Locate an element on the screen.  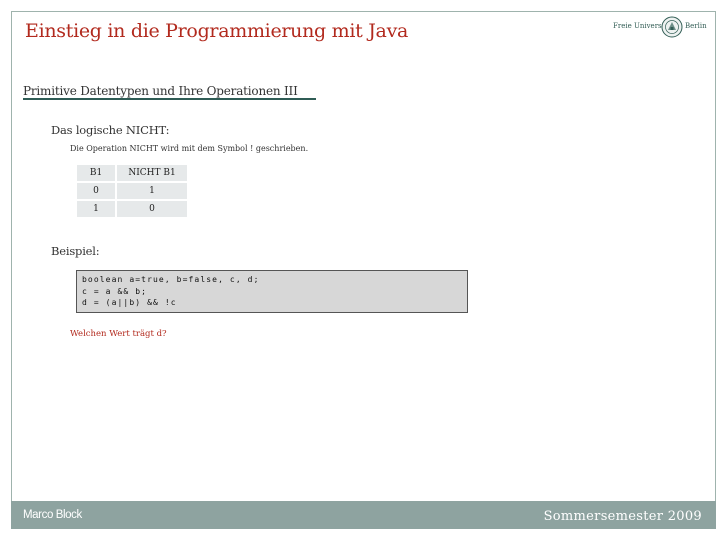
table-row: 1 0 is located at coordinates (132, 209).